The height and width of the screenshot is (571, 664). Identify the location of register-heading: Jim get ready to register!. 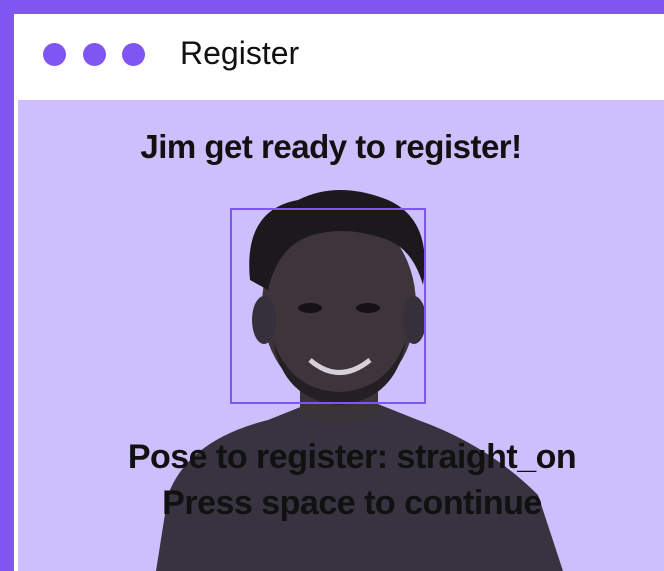
(331, 146).